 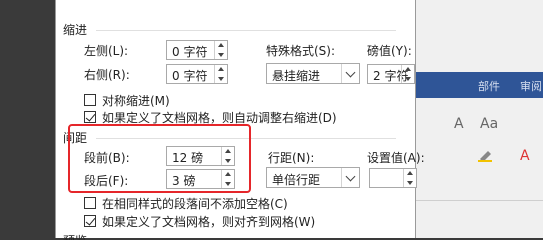 I want to click on indent-right-spinner: 0 字符, so click(x=197, y=74).